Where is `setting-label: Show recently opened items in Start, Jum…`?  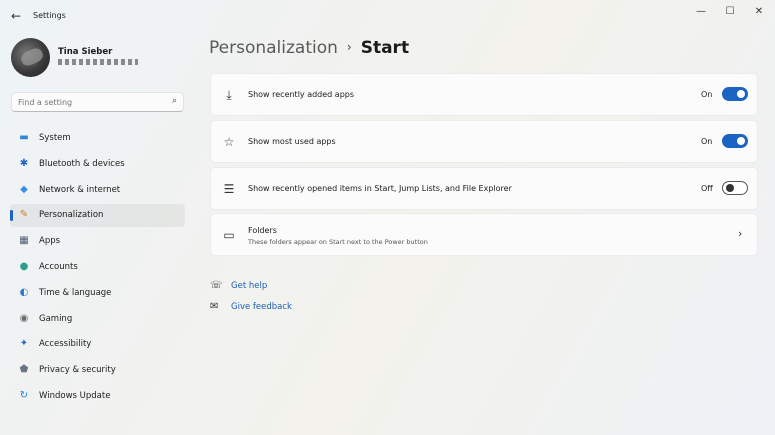
setting-label: Show recently opened items in Start, Jum… is located at coordinates (380, 188).